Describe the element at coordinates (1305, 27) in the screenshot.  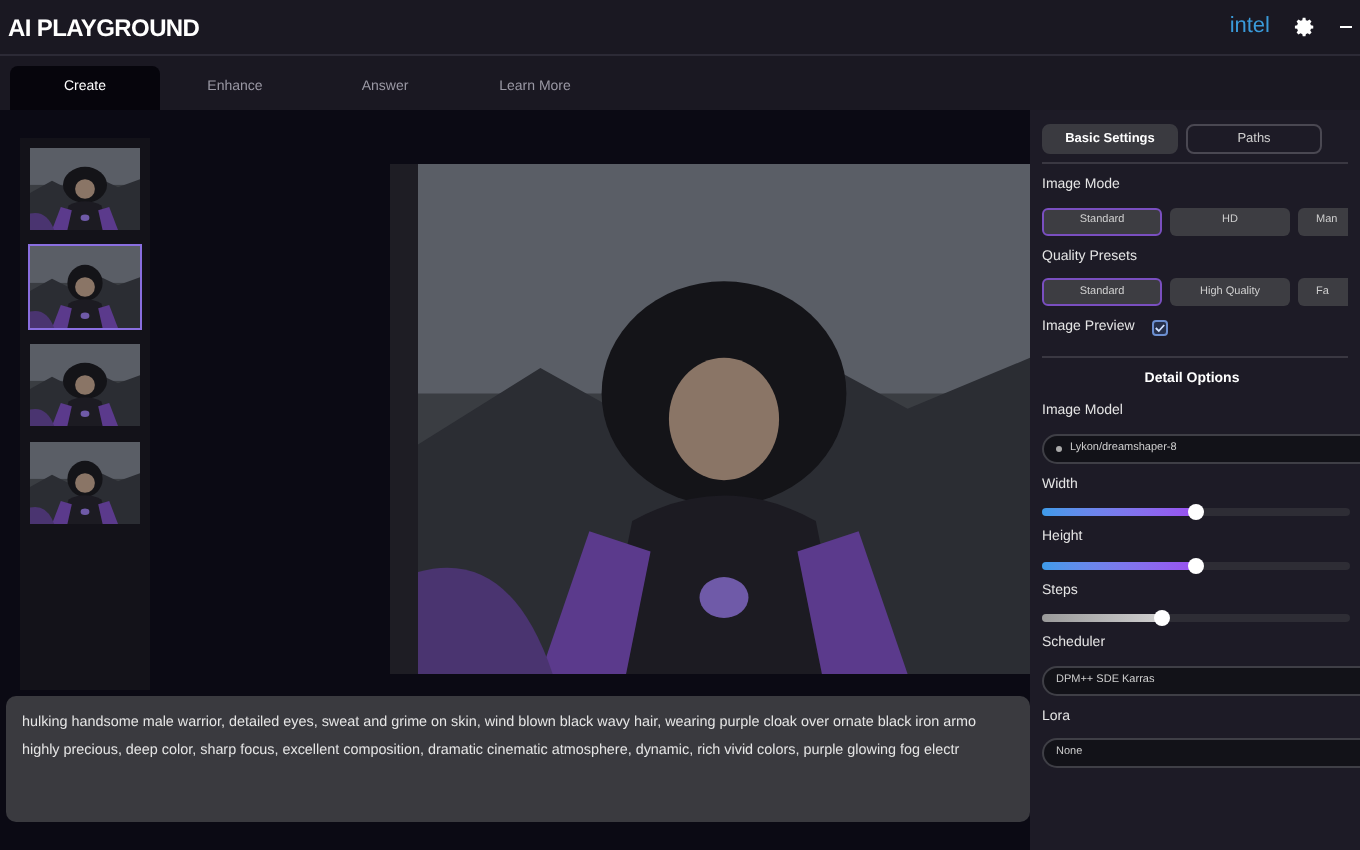
I see `settings-icon` at that location.